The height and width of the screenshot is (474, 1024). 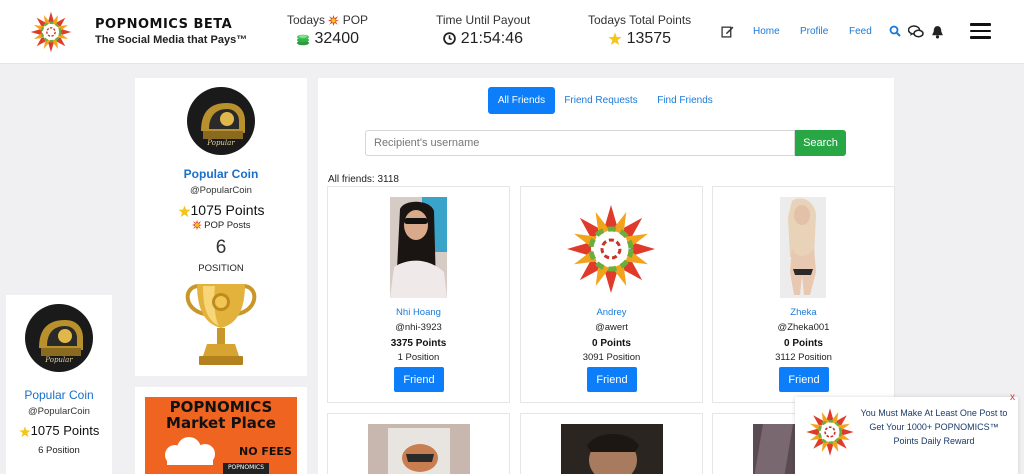 What do you see at coordinates (611, 357) in the screenshot?
I see `friend-position: 3091 Position` at bounding box center [611, 357].